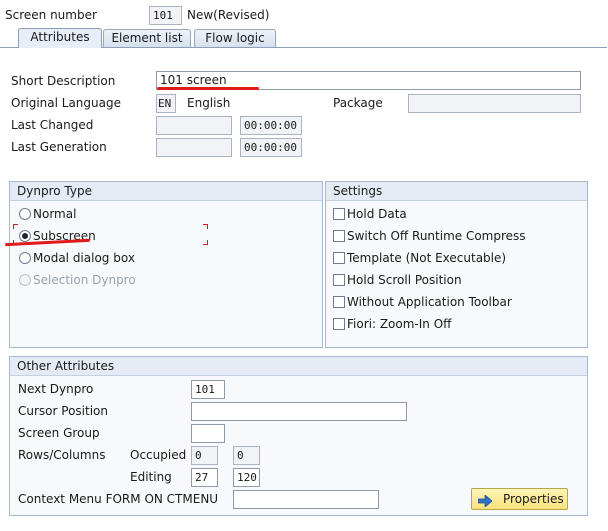 Image resolution: width=608 pixels, height=531 pixels. What do you see at coordinates (204, 455) in the screenshot?
I see `occupied-rows-field: 0` at bounding box center [204, 455].